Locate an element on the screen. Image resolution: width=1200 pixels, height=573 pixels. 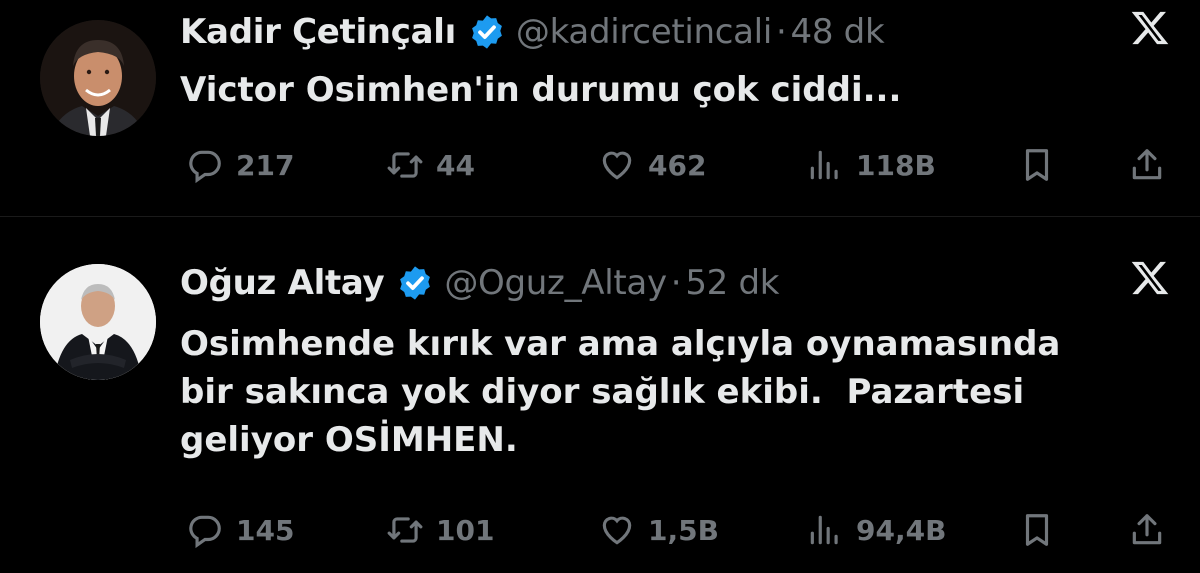
retweet-button: 101 is located at coordinates (440, 530).